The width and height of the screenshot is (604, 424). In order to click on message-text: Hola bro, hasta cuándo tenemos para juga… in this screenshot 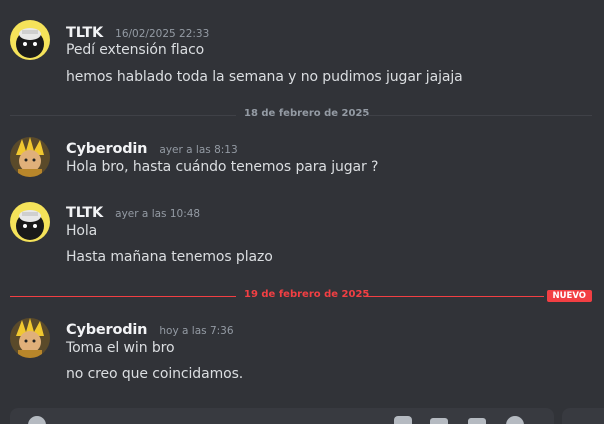, I will do `click(222, 167)`.